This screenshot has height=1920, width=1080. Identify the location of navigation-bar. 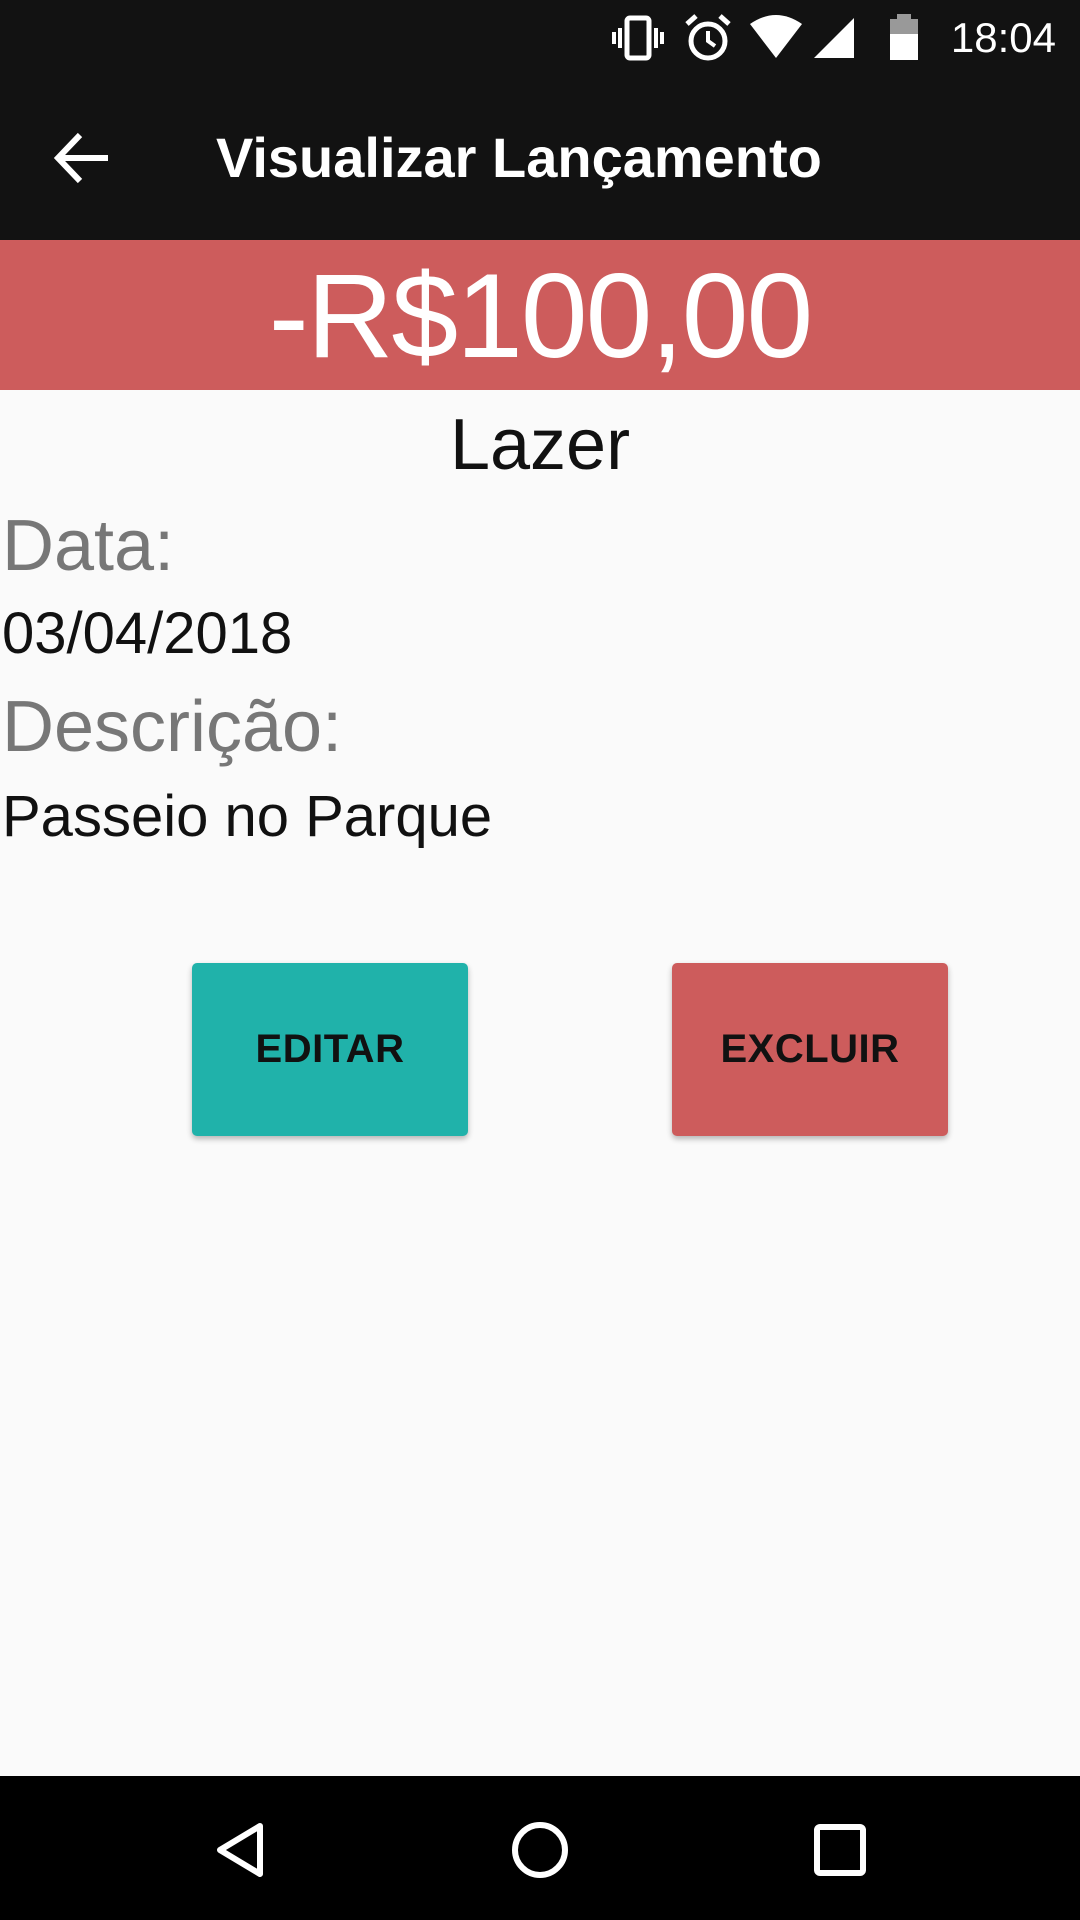
(540, 1848).